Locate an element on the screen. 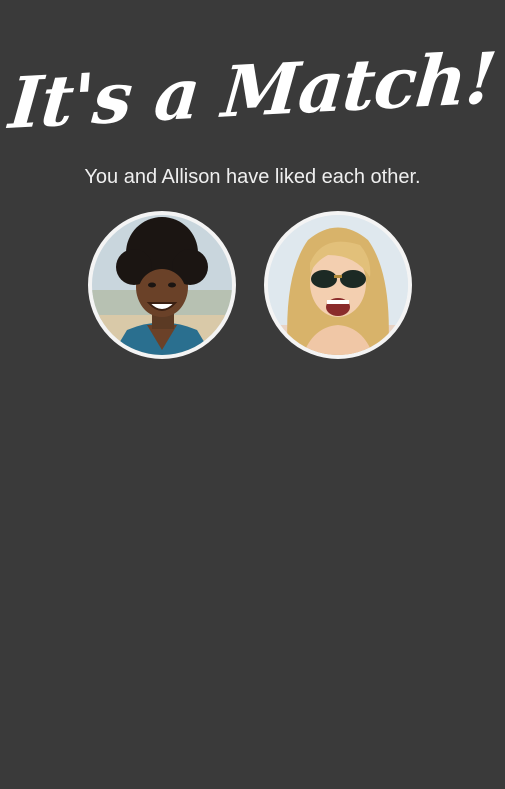 The image size is (505, 789). match-photo is located at coordinates (338, 285).